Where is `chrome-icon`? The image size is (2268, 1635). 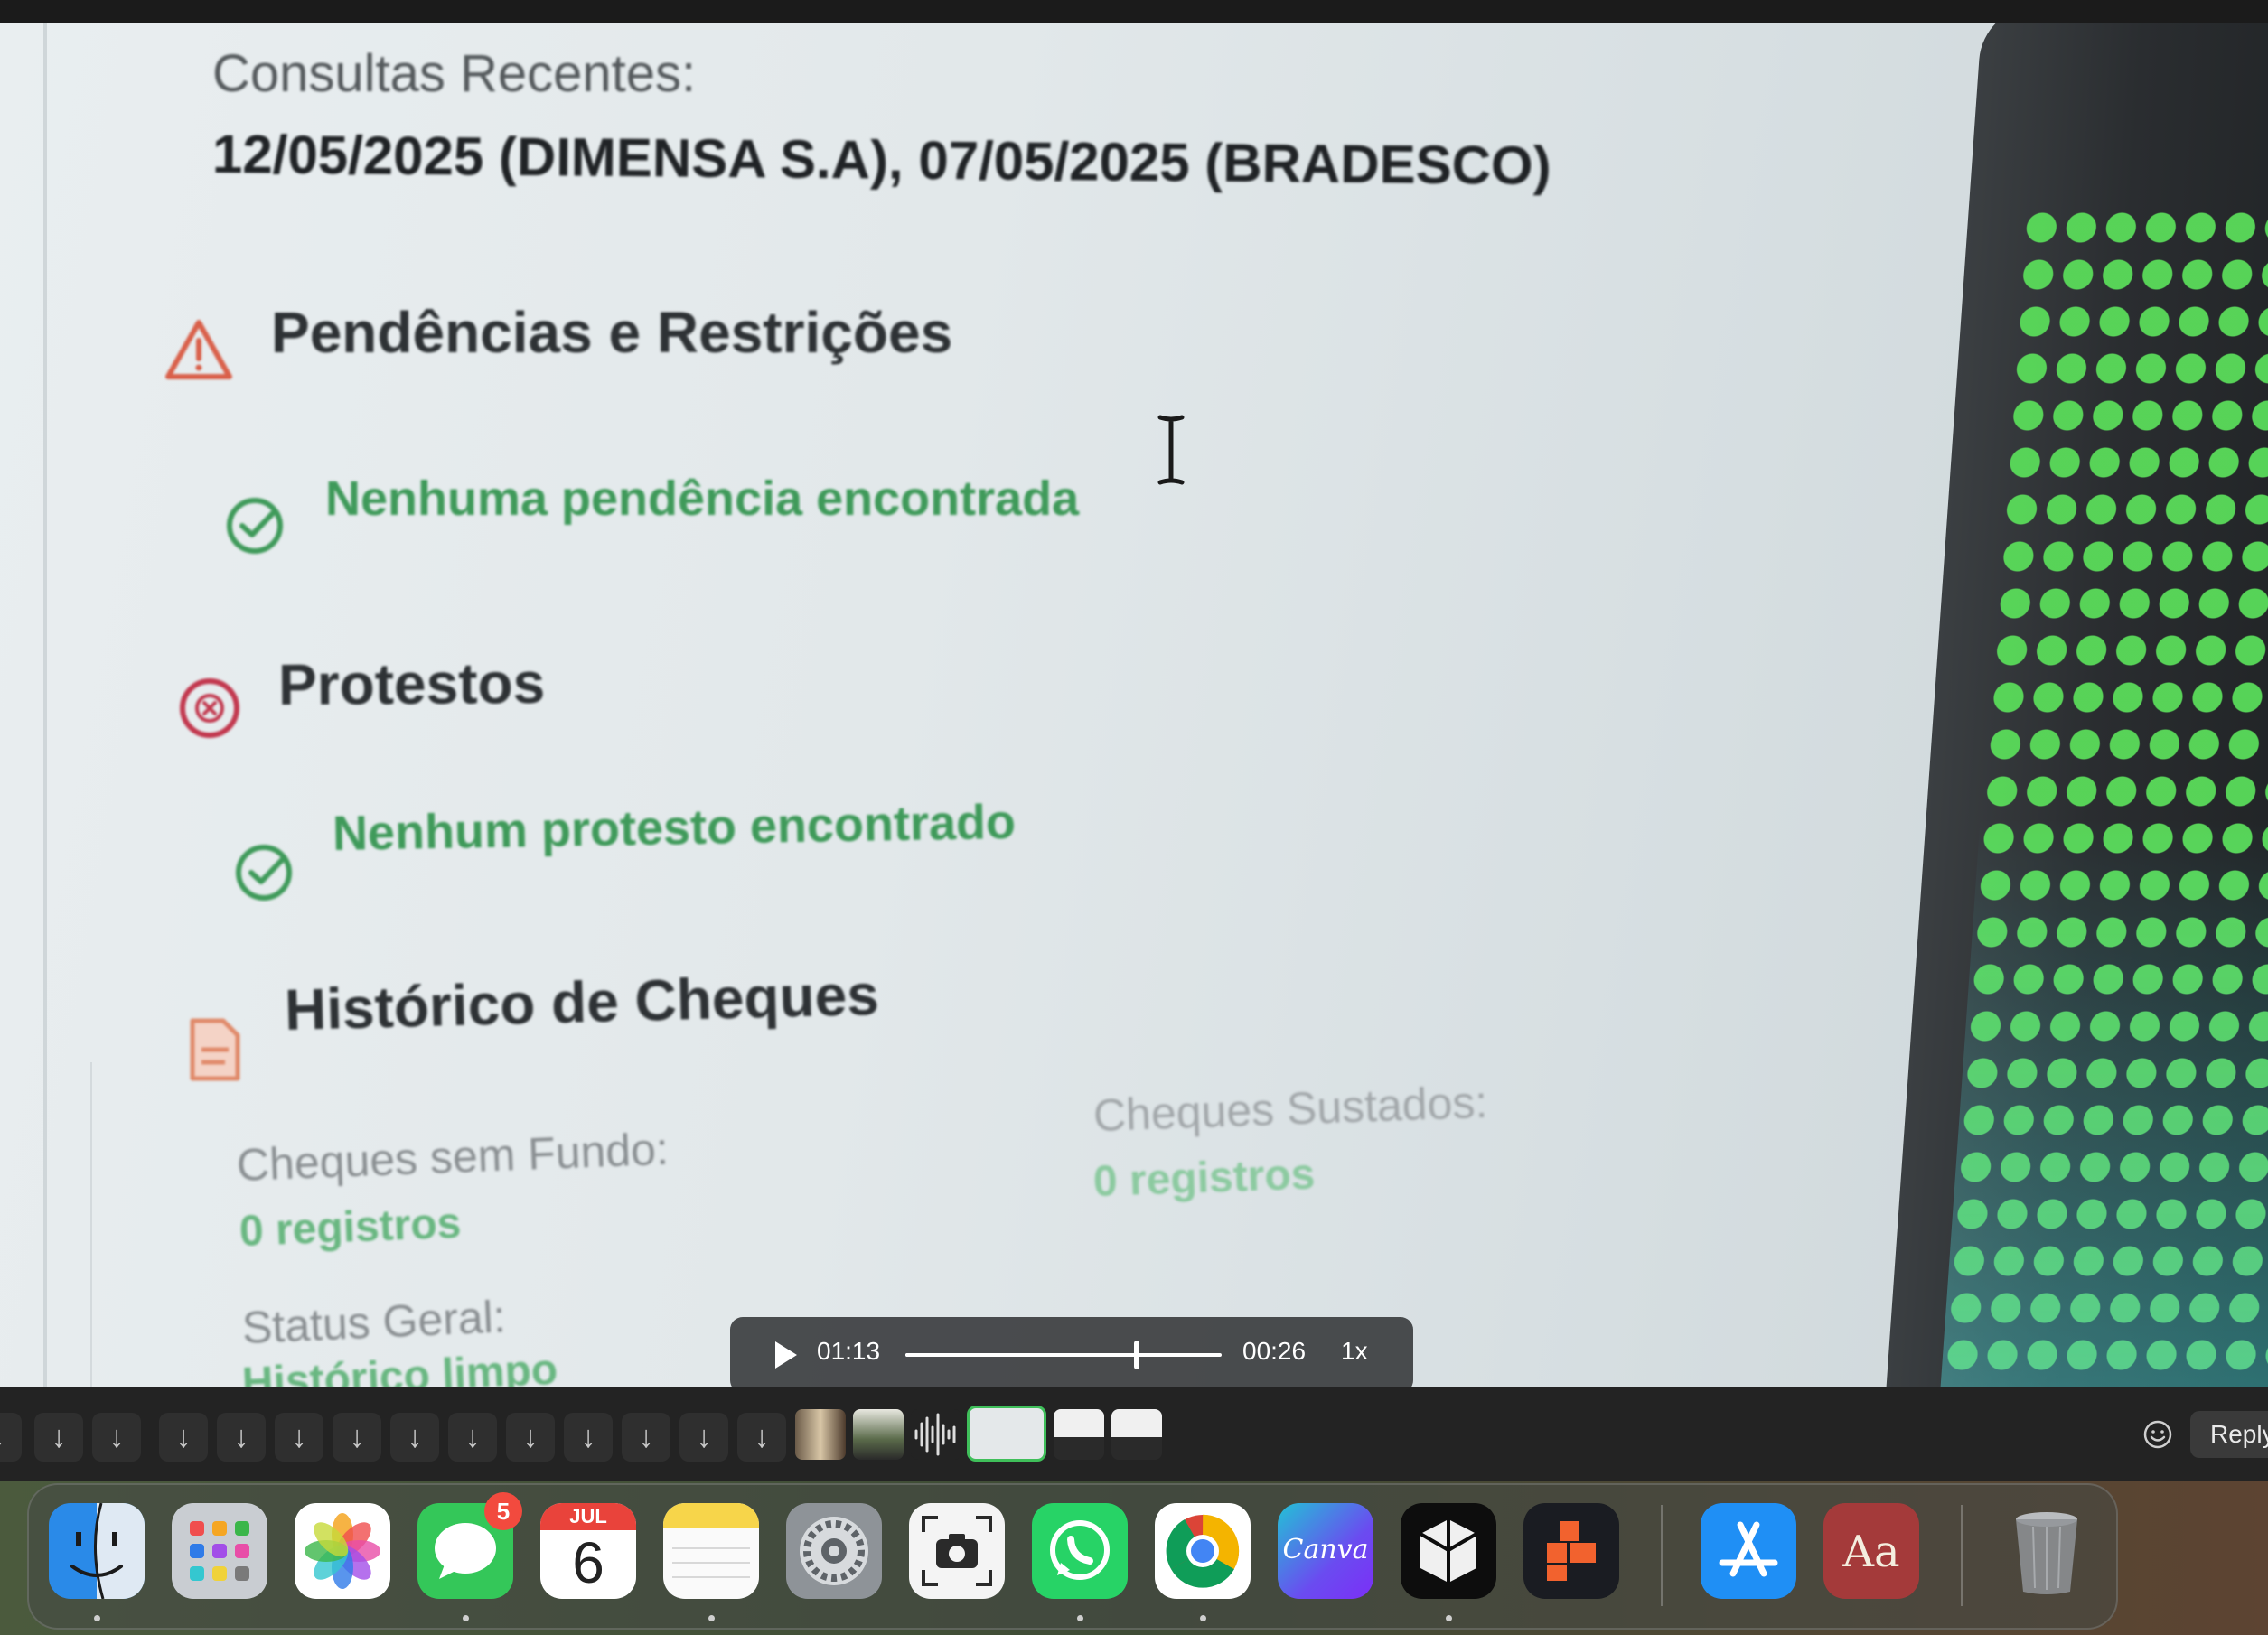 chrome-icon is located at coordinates (1203, 1551).